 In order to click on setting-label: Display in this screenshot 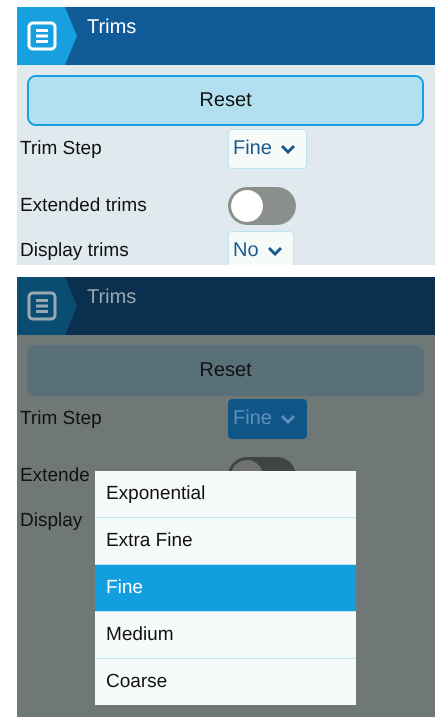, I will do `click(52, 521)`.